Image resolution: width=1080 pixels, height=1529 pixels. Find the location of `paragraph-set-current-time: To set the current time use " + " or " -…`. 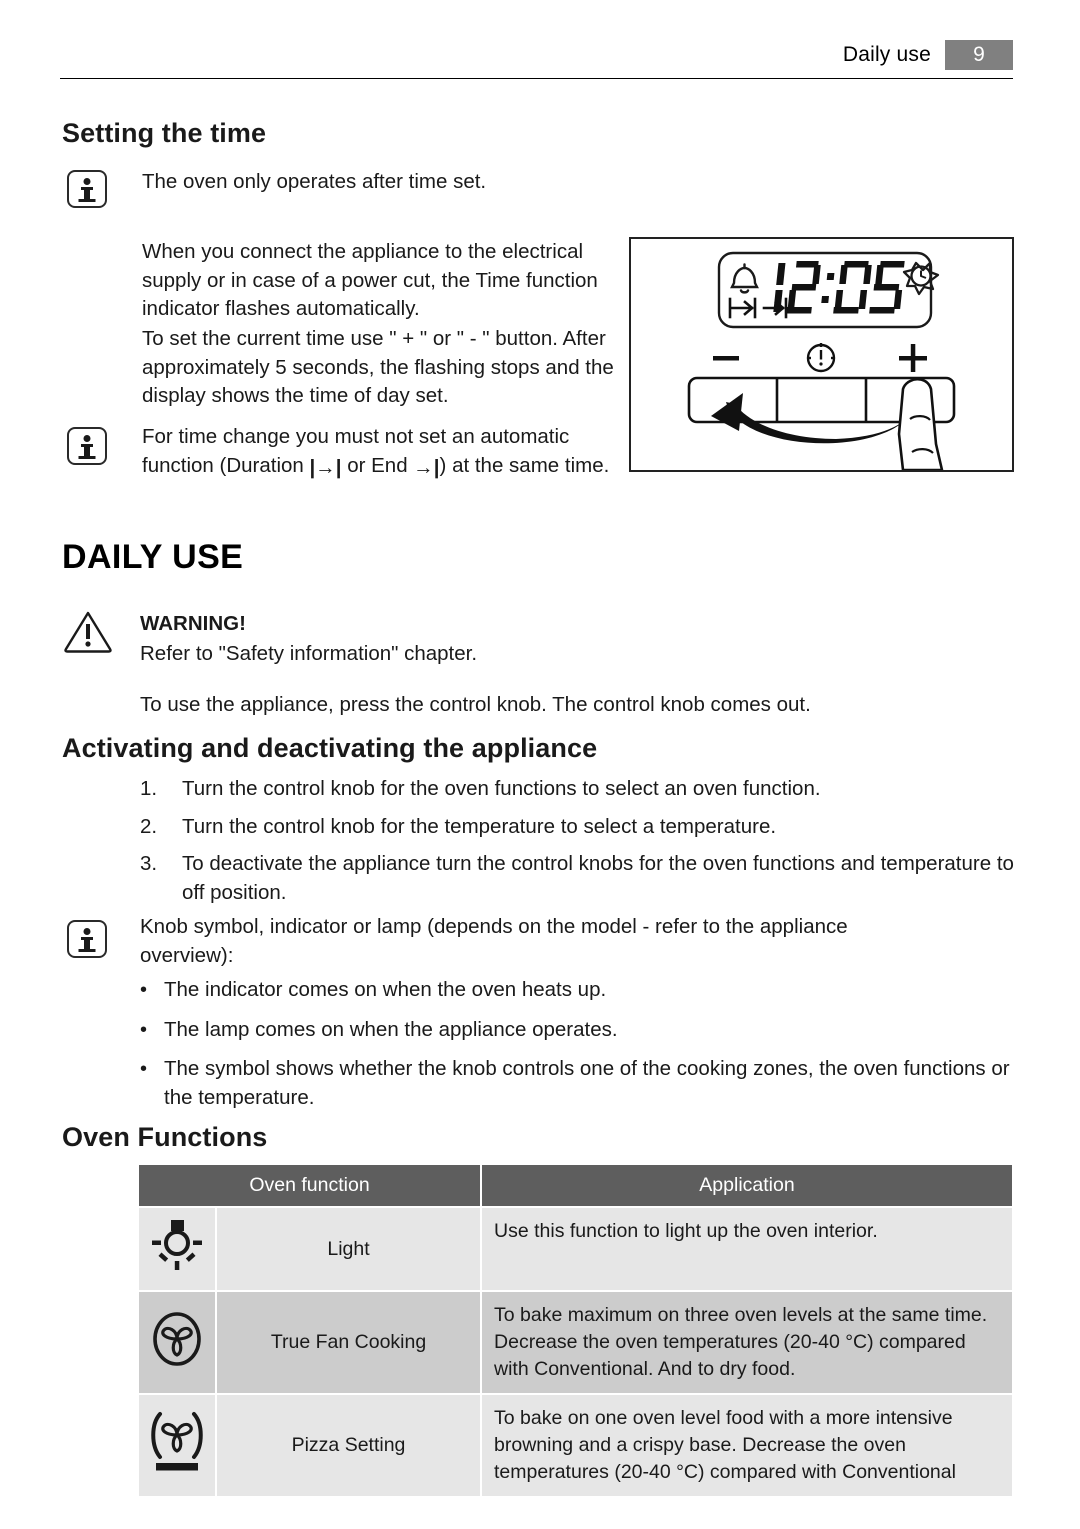

paragraph-set-current-time: To set the current time use " + " or " -… is located at coordinates (378, 367).